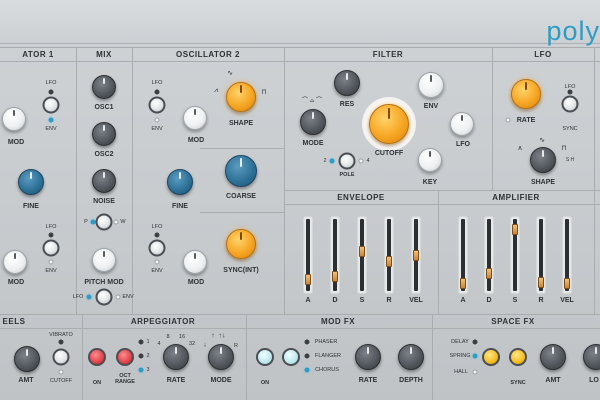  I want to click on mix-pitch-mod-label: PITCH MOD, so click(104, 282).